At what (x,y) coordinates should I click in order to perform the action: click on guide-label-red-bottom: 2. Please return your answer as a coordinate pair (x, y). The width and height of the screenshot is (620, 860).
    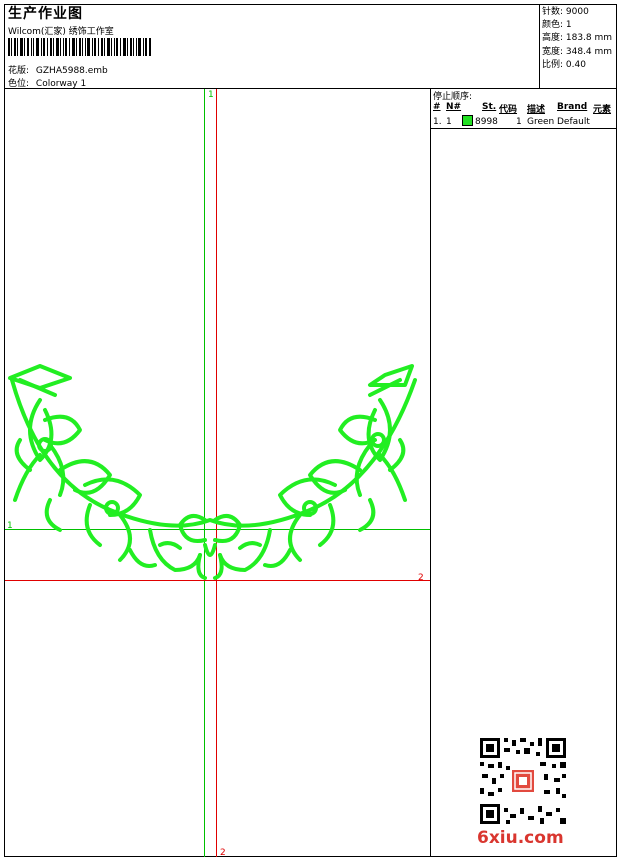
    Looking at the image, I should click on (223, 853).